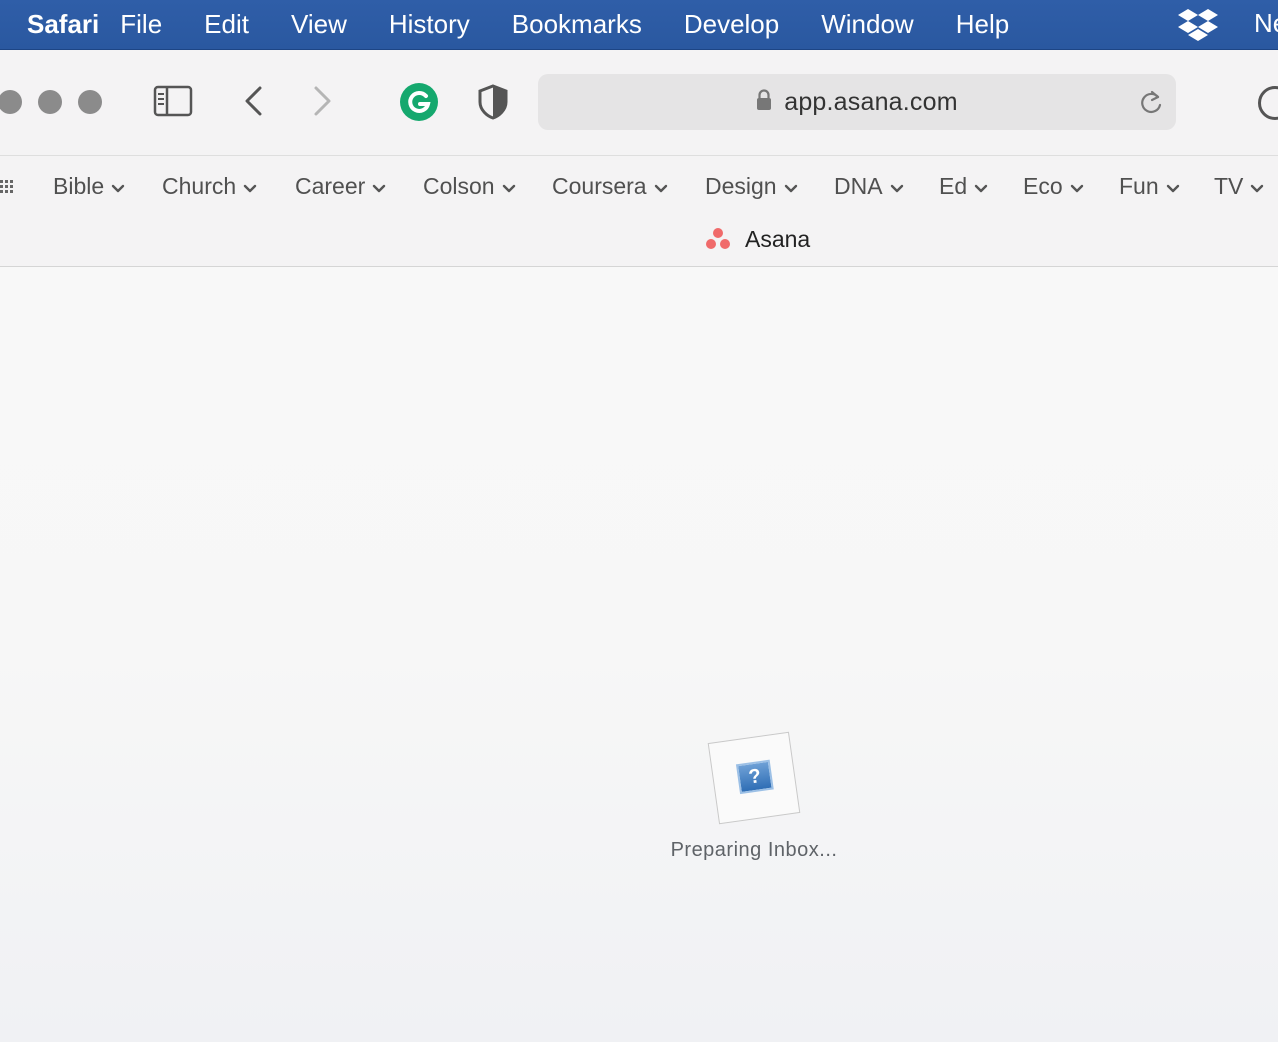 The width and height of the screenshot is (1278, 1042). What do you see at coordinates (1151, 104) in the screenshot?
I see `reload-icon` at bounding box center [1151, 104].